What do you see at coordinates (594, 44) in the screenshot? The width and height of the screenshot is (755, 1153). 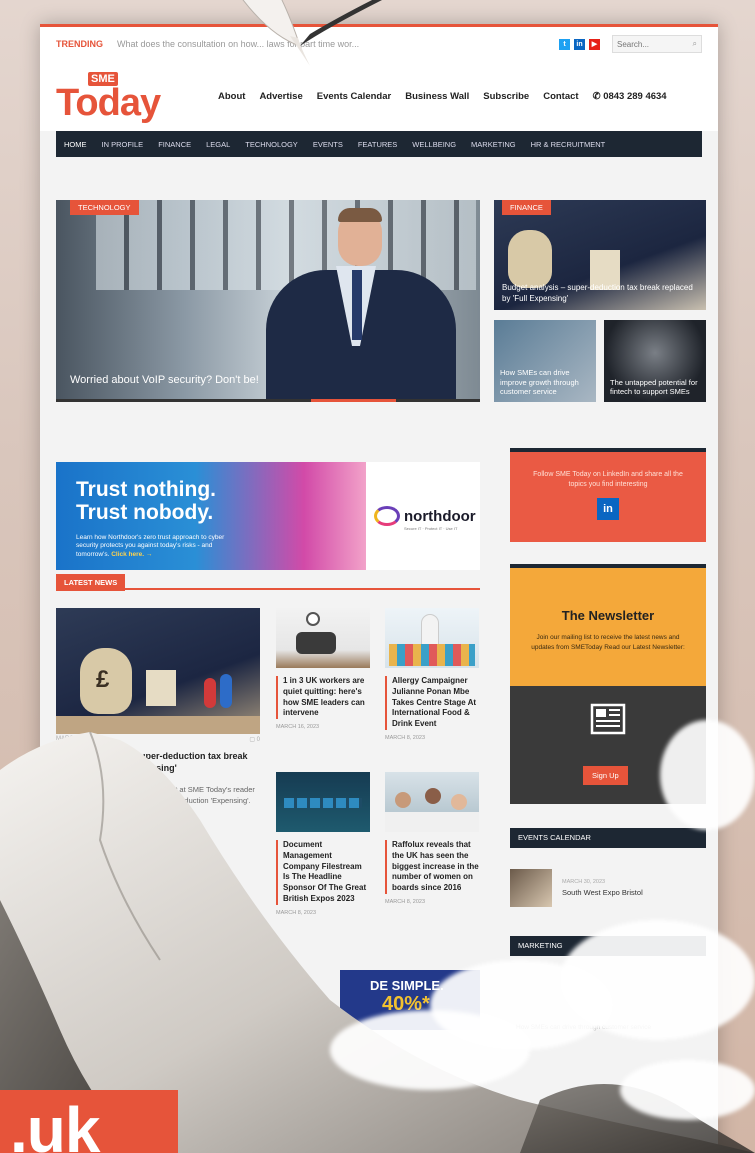 I see `youtube-icon: ▶` at bounding box center [594, 44].